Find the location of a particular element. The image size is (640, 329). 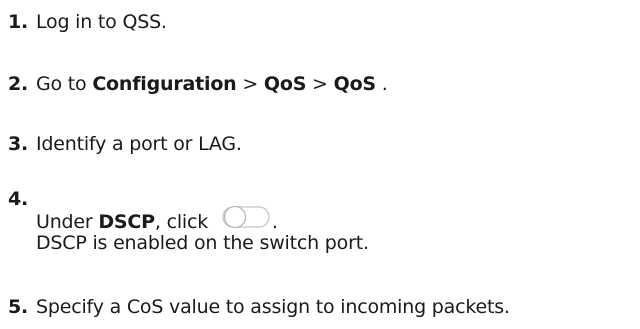

step-number: 4. is located at coordinates (18, 199).